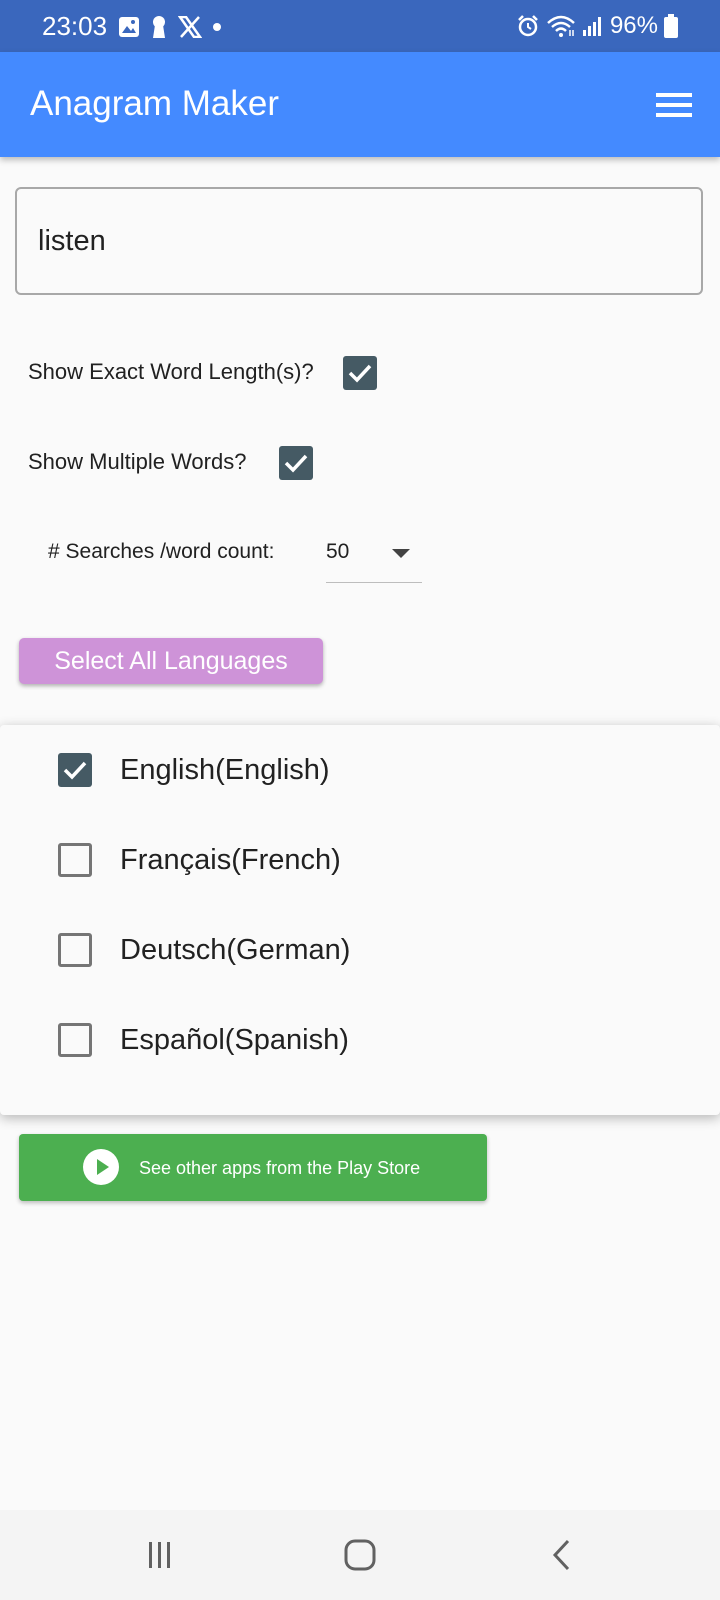  I want to click on language-item-german: Deutsch(German), so click(360, 950).